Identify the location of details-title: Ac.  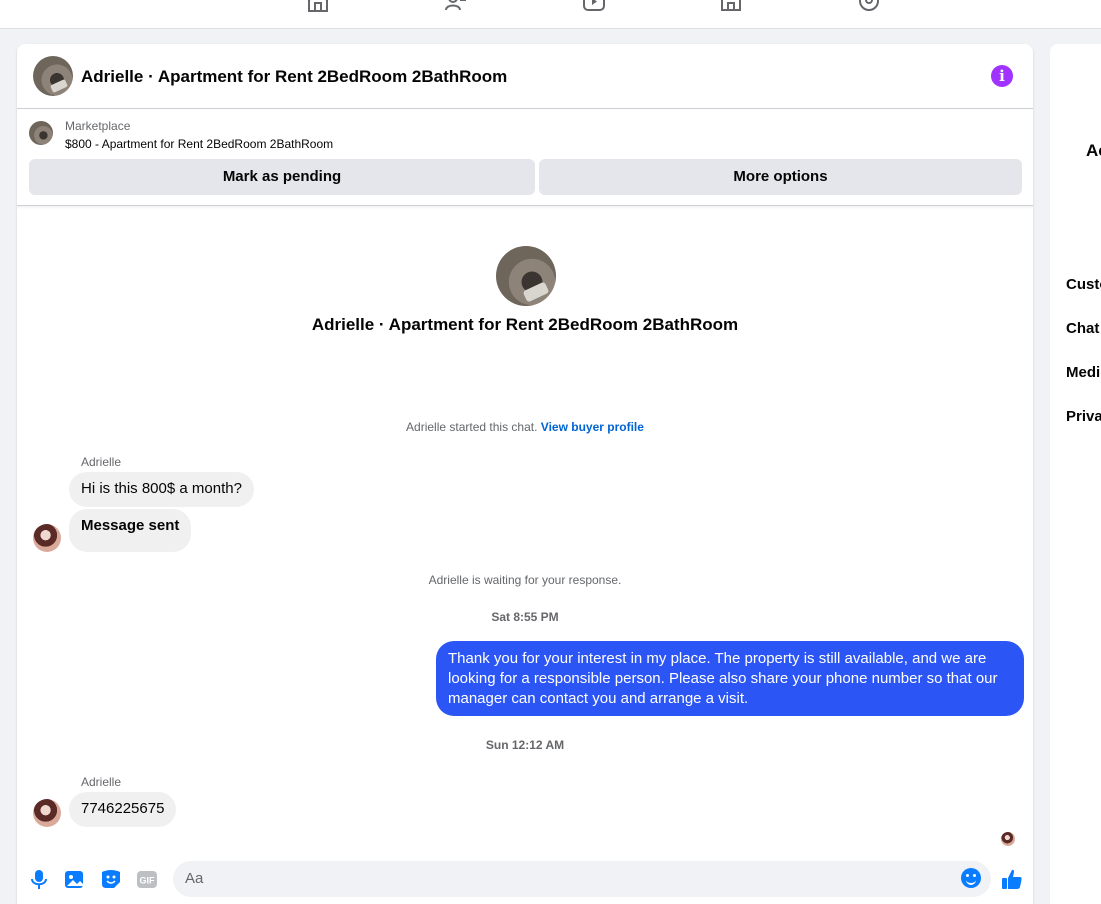
(1093, 150).